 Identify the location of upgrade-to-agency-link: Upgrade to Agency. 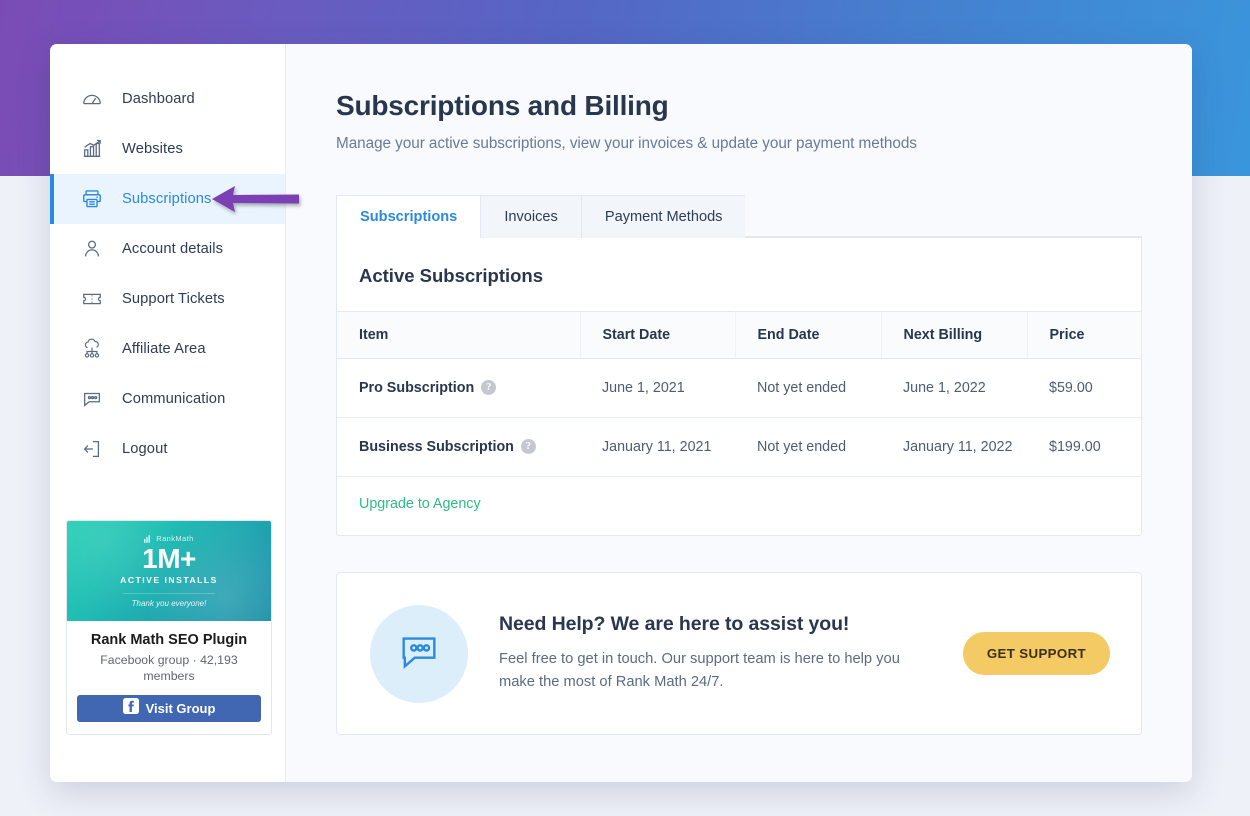
(420, 504).